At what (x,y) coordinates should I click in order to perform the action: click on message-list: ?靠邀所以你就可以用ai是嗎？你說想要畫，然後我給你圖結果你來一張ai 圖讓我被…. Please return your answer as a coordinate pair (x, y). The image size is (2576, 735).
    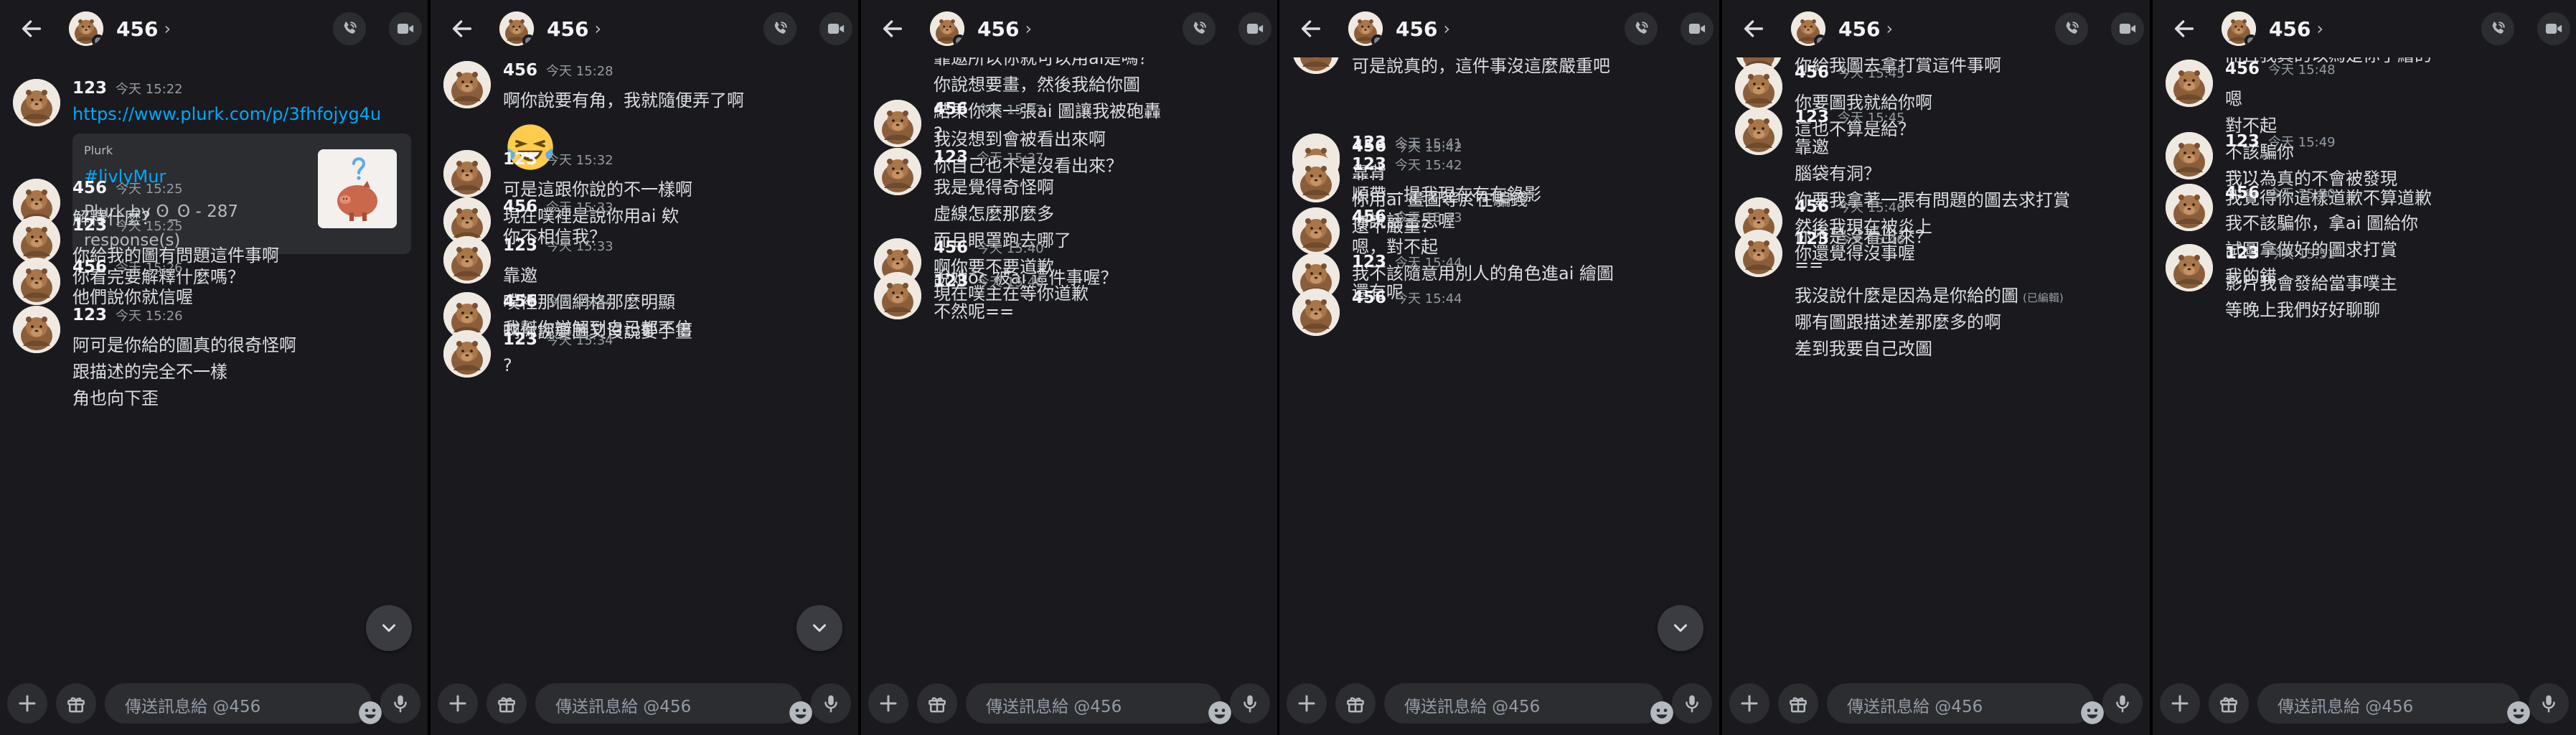
    Looking at the image, I should click on (1069, 366).